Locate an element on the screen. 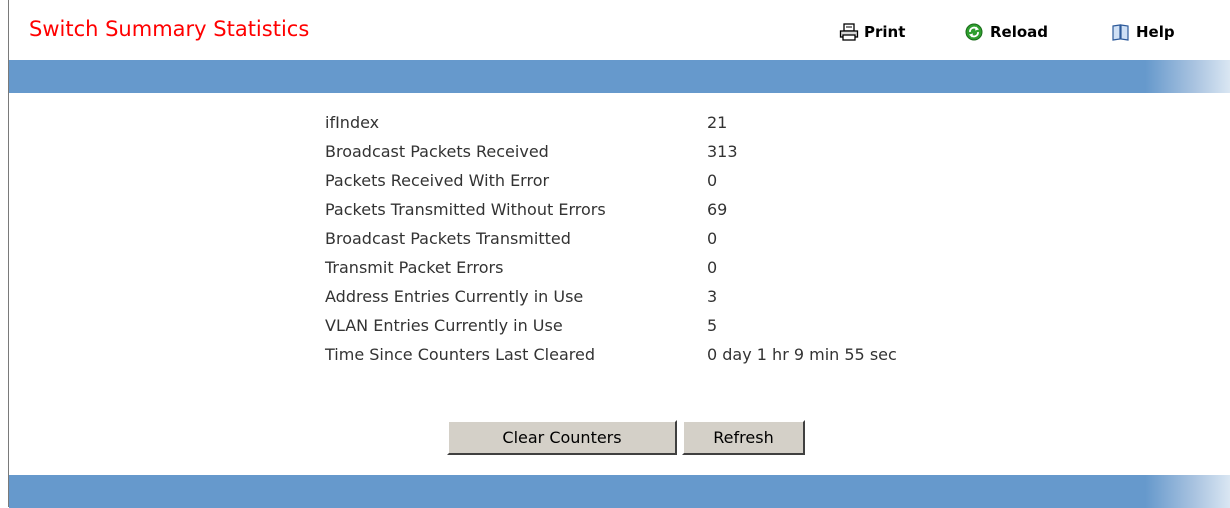 This screenshot has width=1230, height=508. footer-band is located at coordinates (619, 491).